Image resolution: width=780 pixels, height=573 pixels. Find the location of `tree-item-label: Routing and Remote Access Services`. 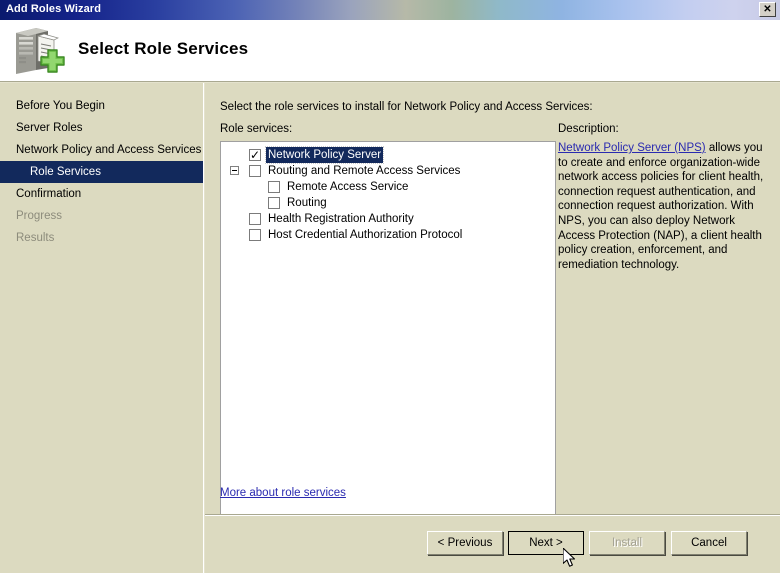

tree-item-label: Routing and Remote Access Services is located at coordinates (364, 171).